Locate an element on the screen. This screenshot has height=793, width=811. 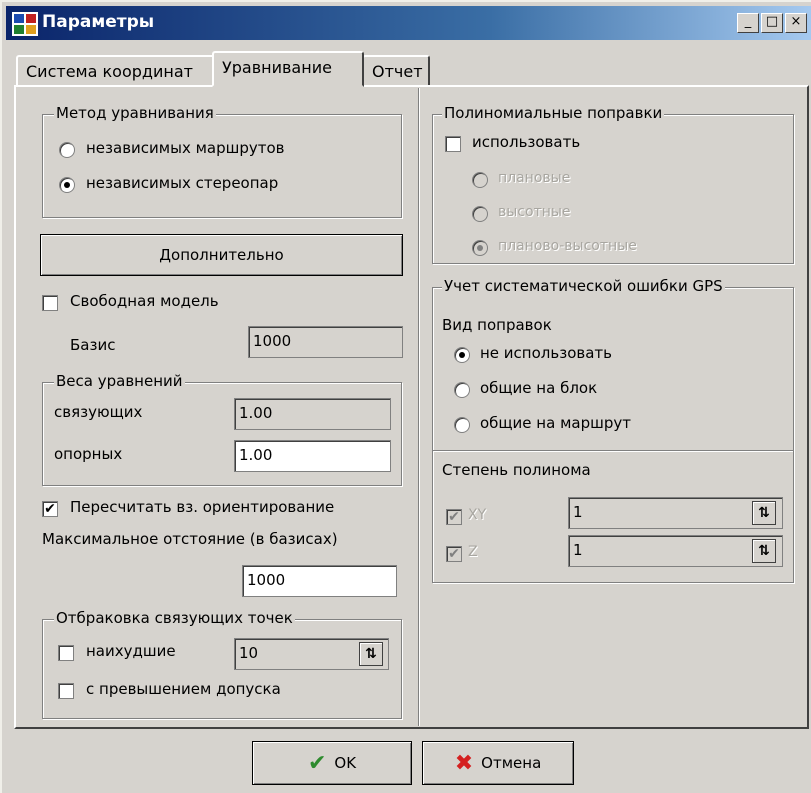
control-weight-input: 1.00 is located at coordinates (312, 456).